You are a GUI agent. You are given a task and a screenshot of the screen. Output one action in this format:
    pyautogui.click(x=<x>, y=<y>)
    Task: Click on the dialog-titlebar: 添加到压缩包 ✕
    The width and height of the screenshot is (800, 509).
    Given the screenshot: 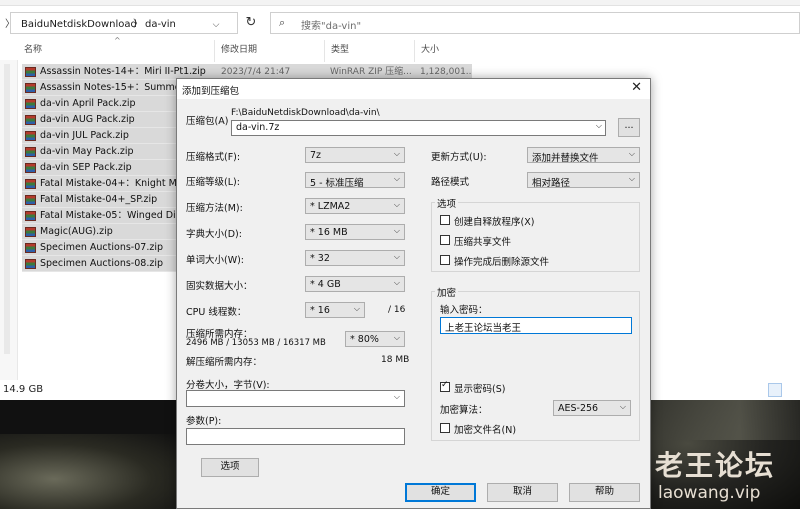 What is the action you would take?
    pyautogui.click(x=413, y=89)
    